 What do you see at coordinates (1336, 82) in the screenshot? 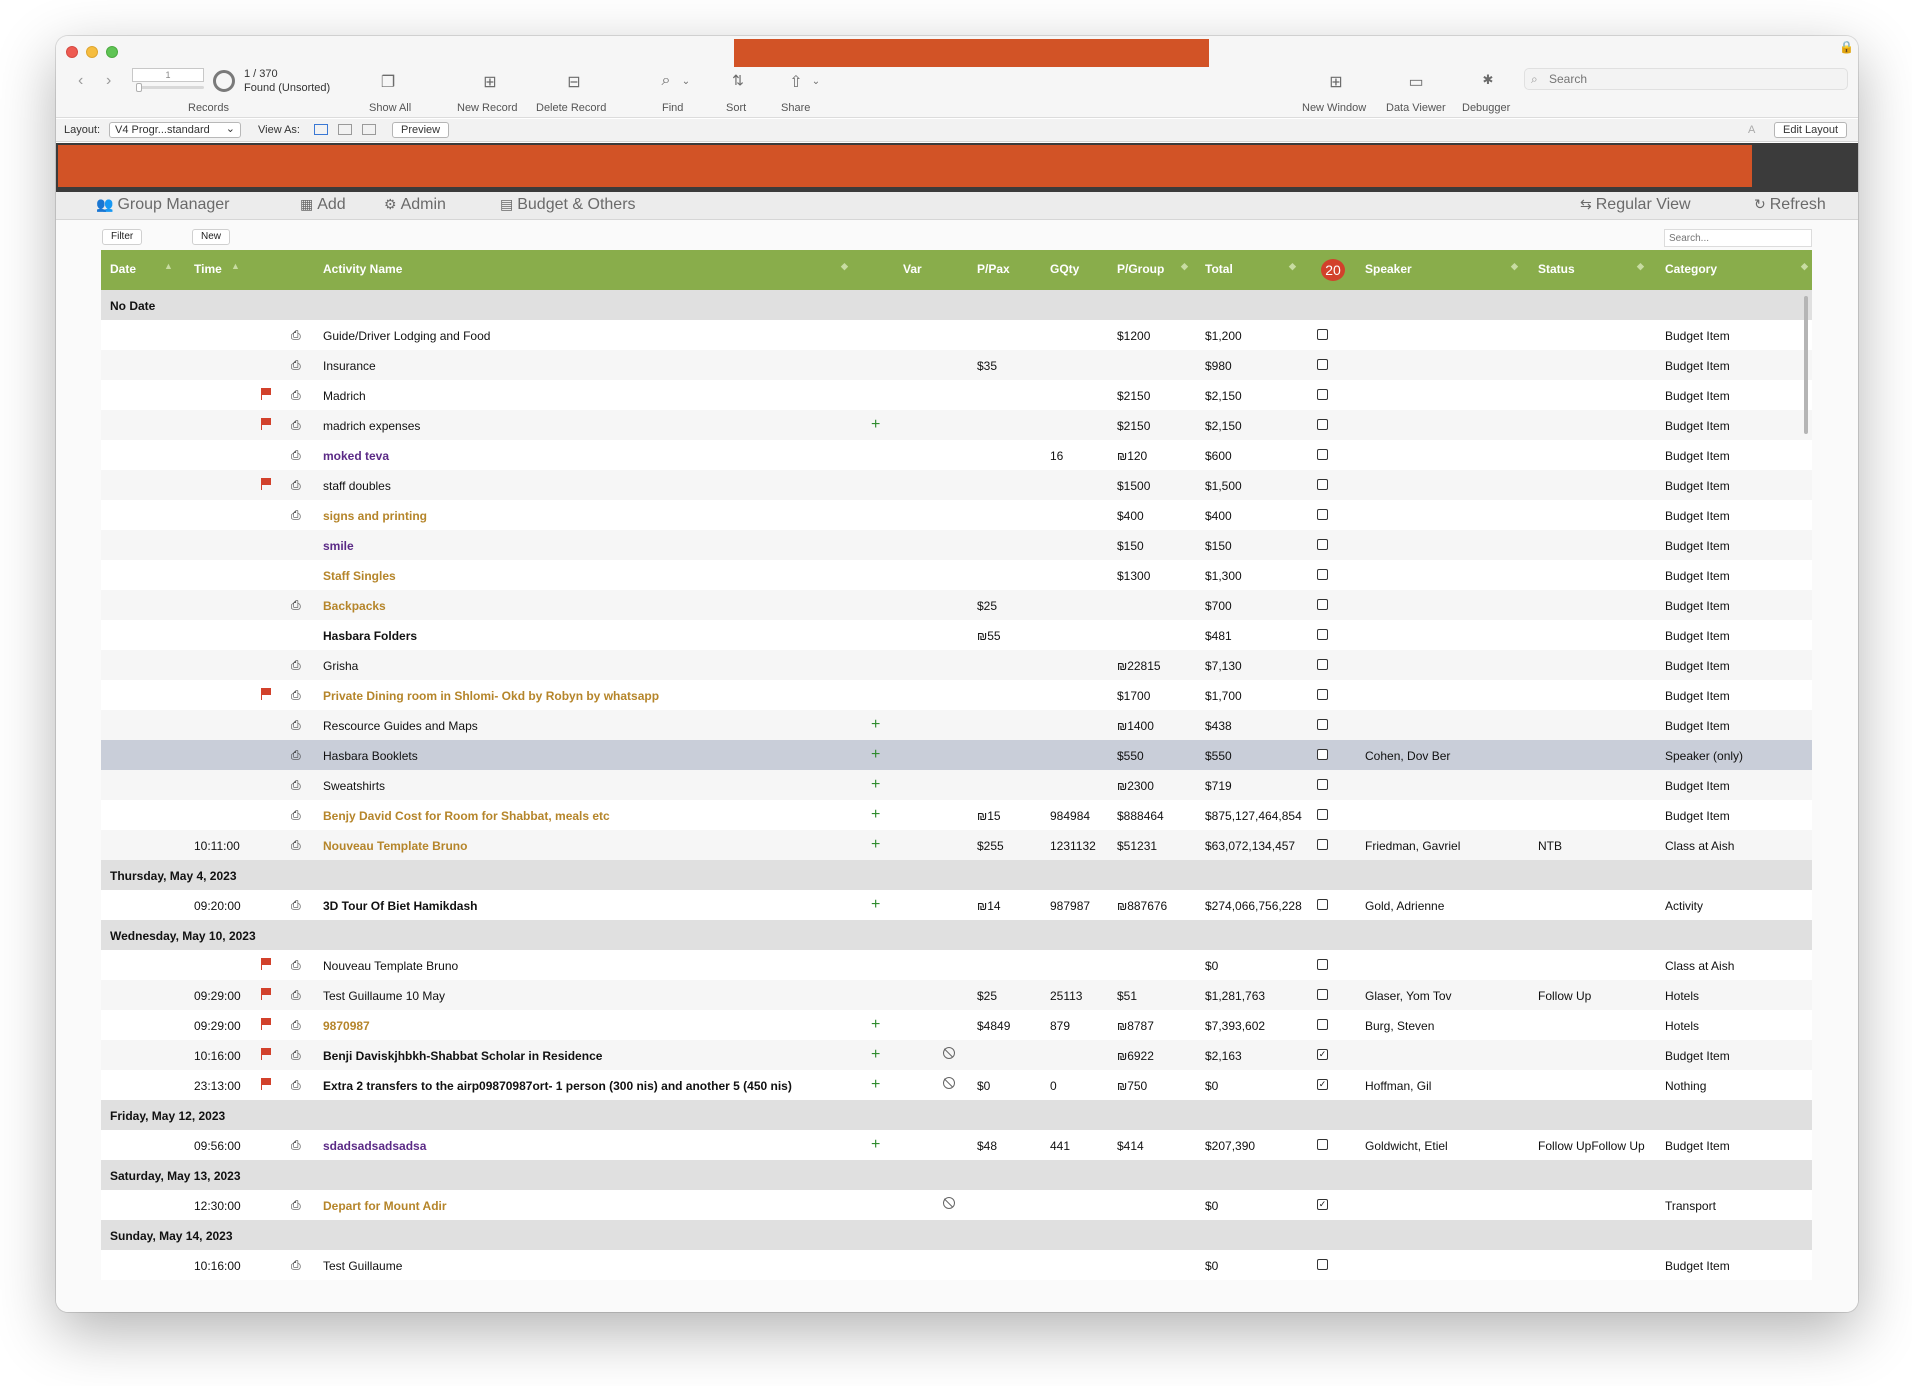
I see `new-window-icon: ⊞` at bounding box center [1336, 82].